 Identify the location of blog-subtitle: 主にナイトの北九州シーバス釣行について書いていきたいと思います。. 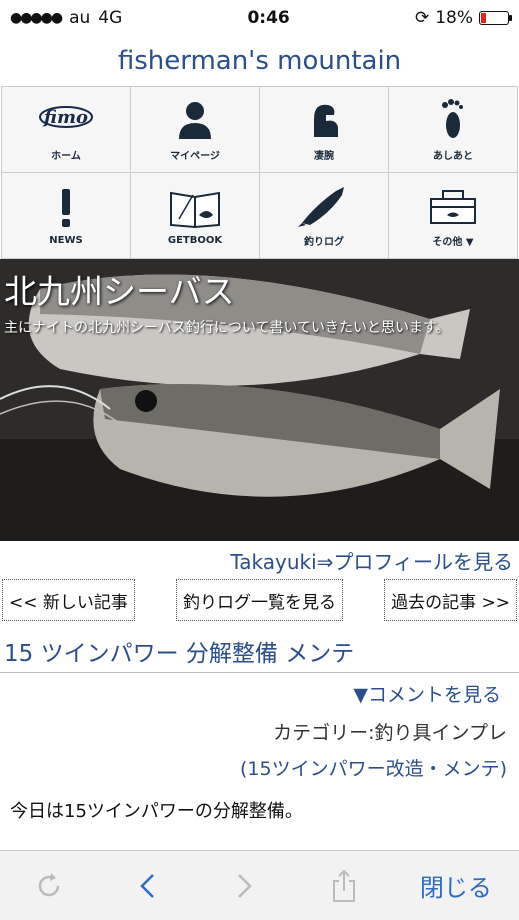
(227, 328).